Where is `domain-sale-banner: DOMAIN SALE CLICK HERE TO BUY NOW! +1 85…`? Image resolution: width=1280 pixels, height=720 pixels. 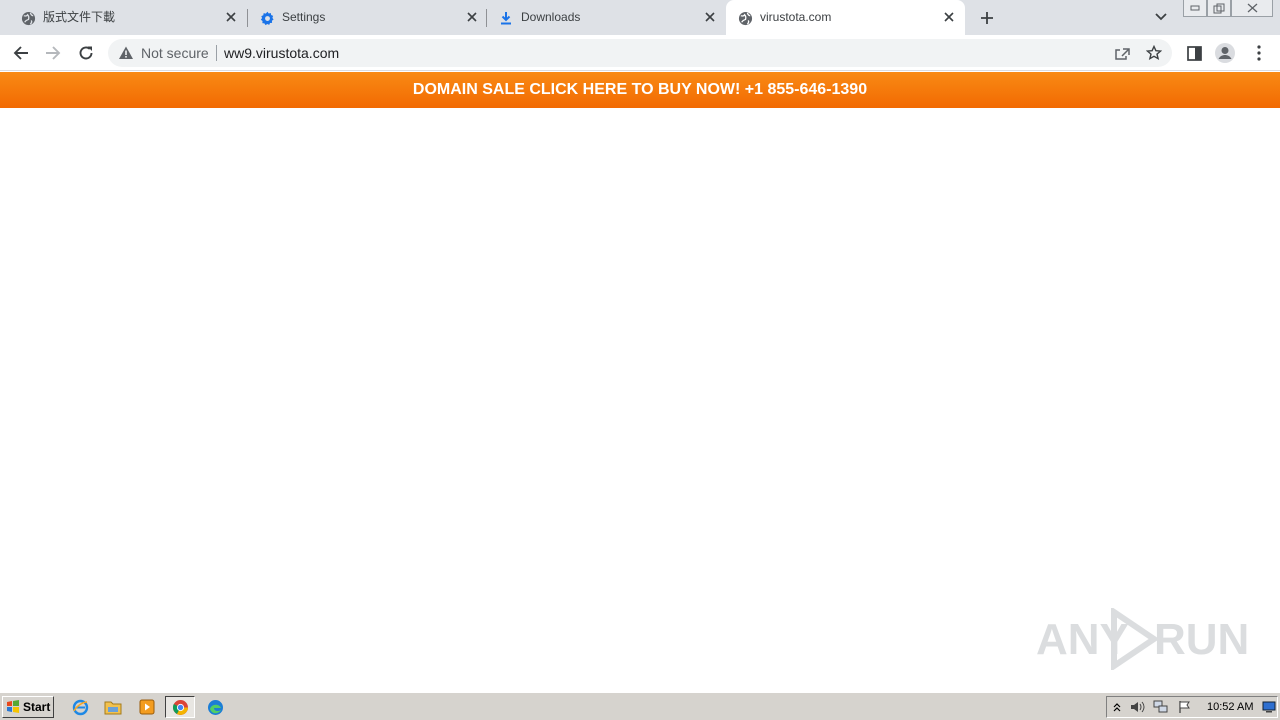
domain-sale-banner: DOMAIN SALE CLICK HERE TO BUY NOW! +1 85… is located at coordinates (640, 90).